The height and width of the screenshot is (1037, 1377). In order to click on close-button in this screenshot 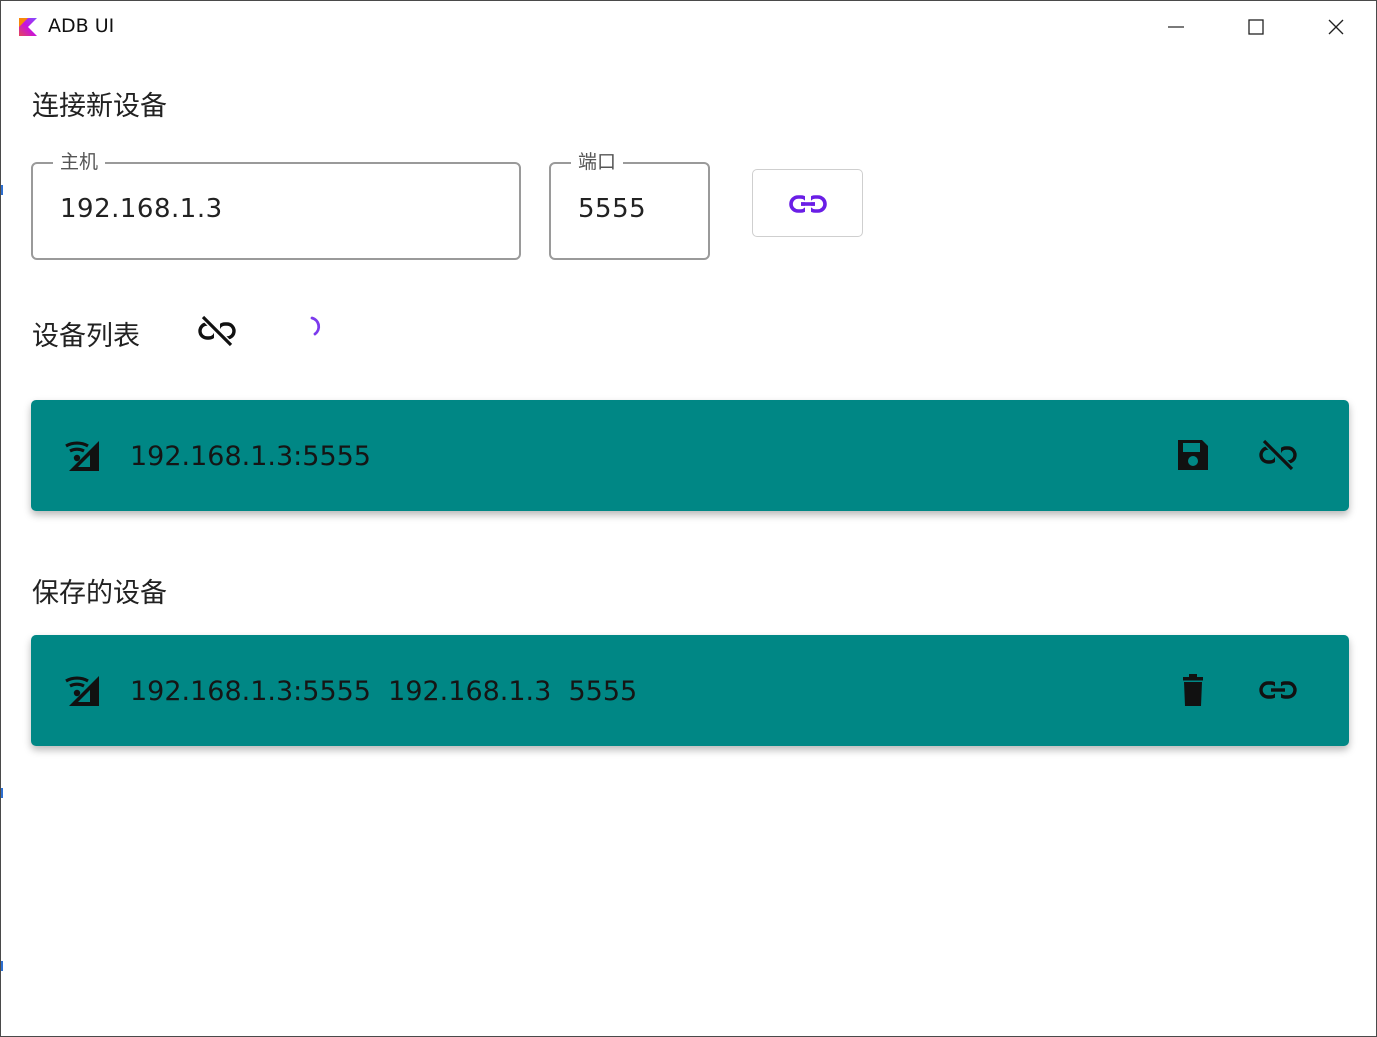, I will do `click(1336, 27)`.